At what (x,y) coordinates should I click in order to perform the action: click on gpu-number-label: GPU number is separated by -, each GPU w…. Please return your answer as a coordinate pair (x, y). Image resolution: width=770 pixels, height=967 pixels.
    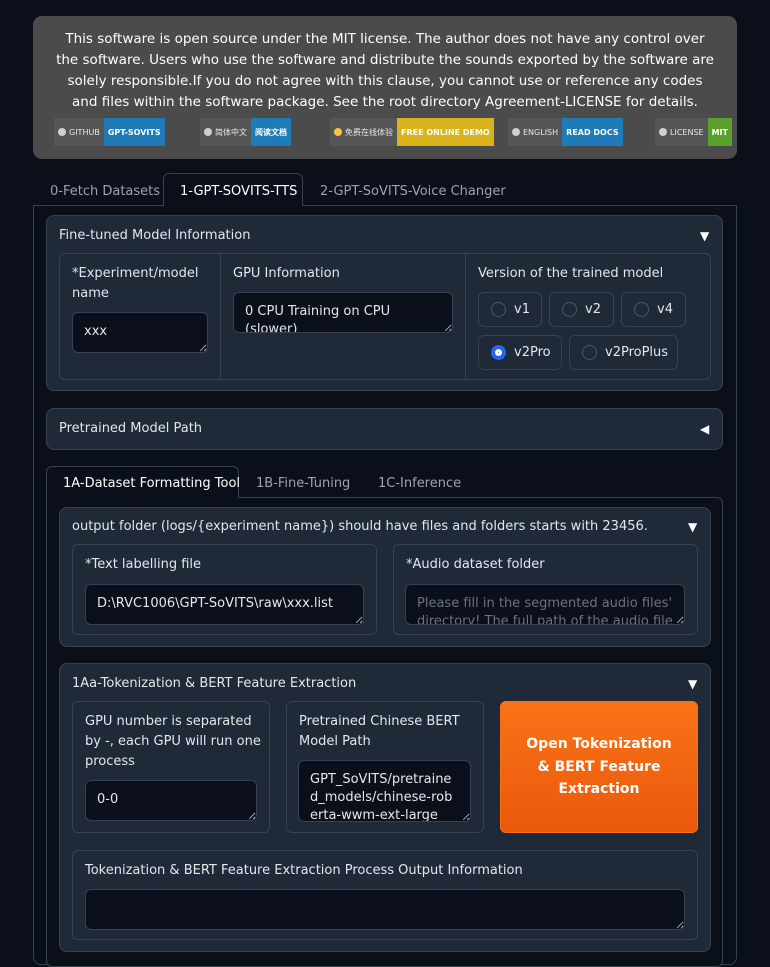
    Looking at the image, I should click on (173, 741).